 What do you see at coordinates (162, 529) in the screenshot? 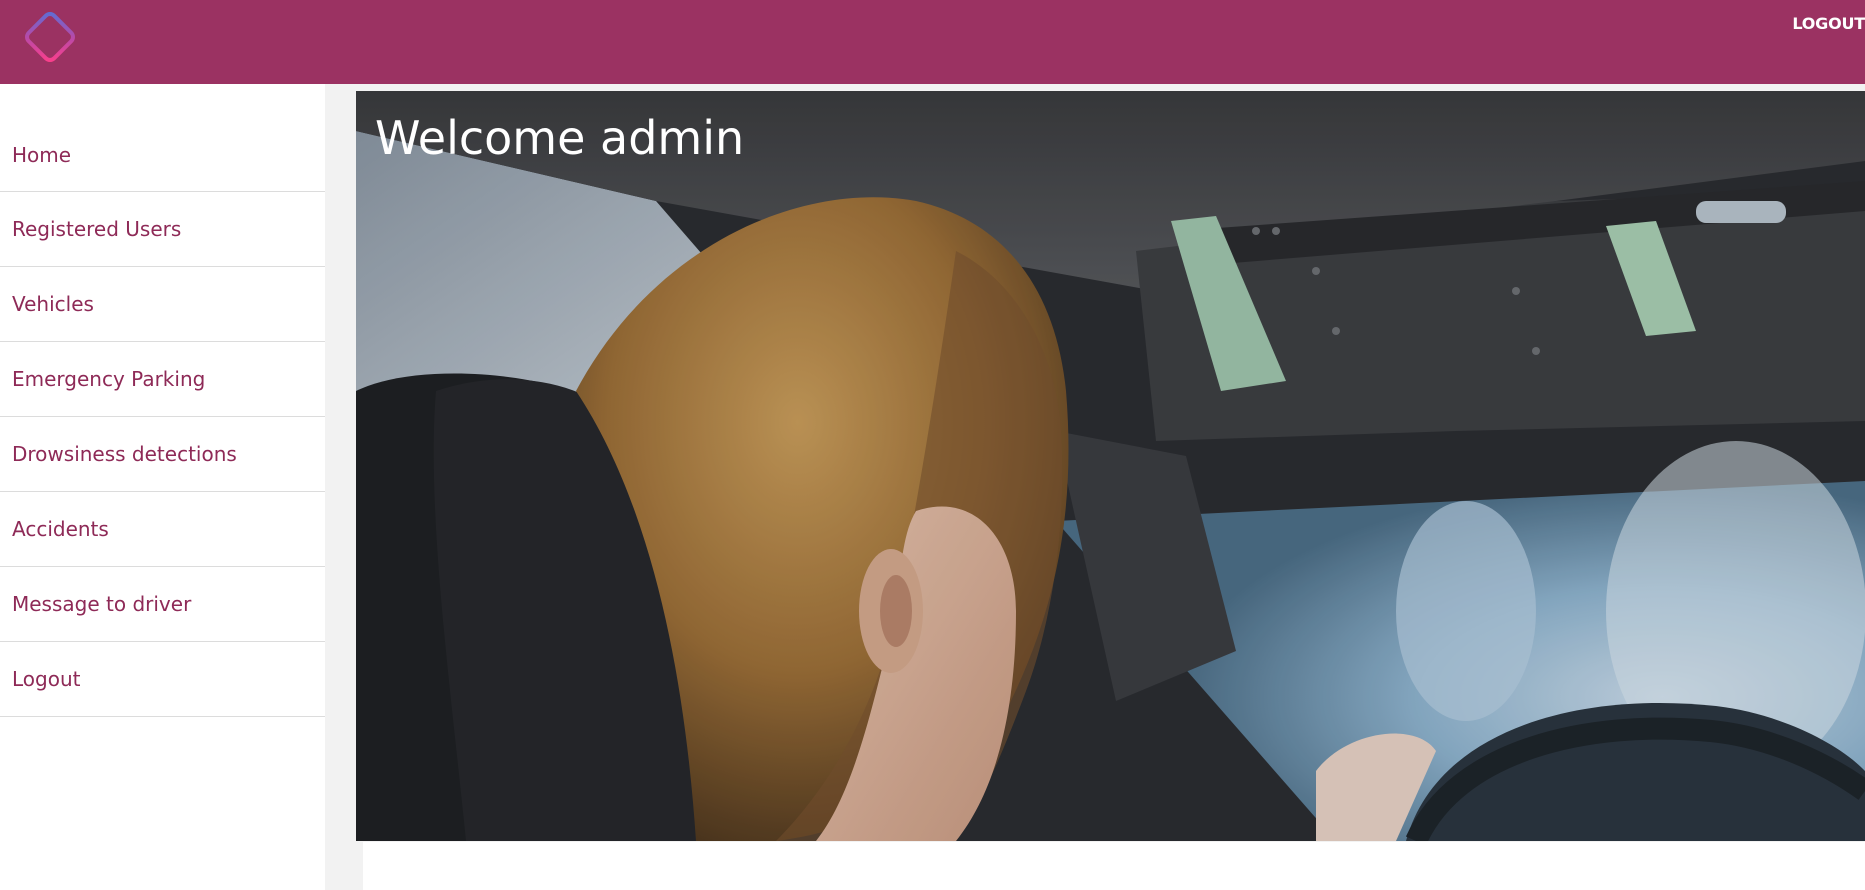
I see `sidebar-item-accidents: Accidents` at bounding box center [162, 529].